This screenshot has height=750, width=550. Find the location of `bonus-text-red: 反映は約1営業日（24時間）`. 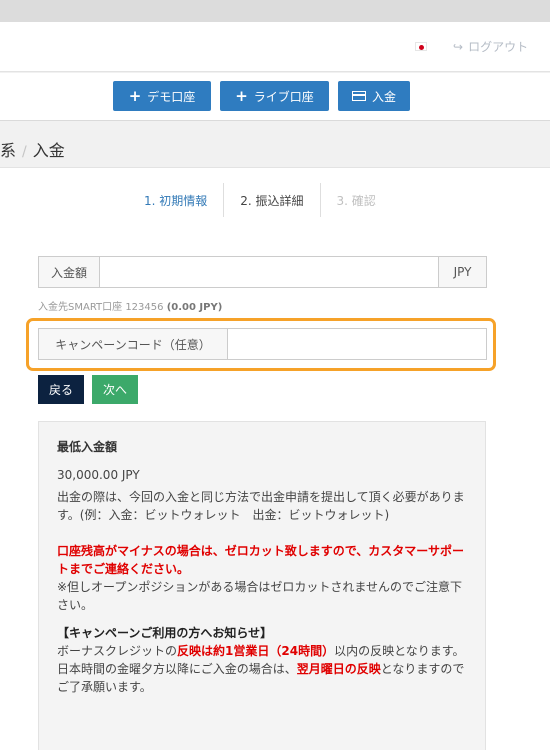

bonus-text-red: 反映は約1営業日（24時間） is located at coordinates (256, 651).